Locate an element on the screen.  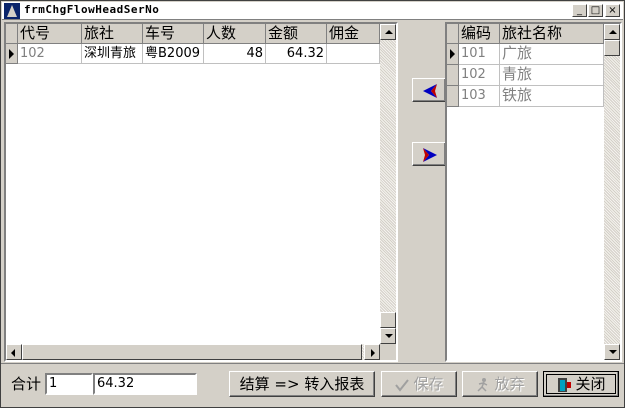
settle-button-label: 结算 => 转入报表 is located at coordinates (302, 384).